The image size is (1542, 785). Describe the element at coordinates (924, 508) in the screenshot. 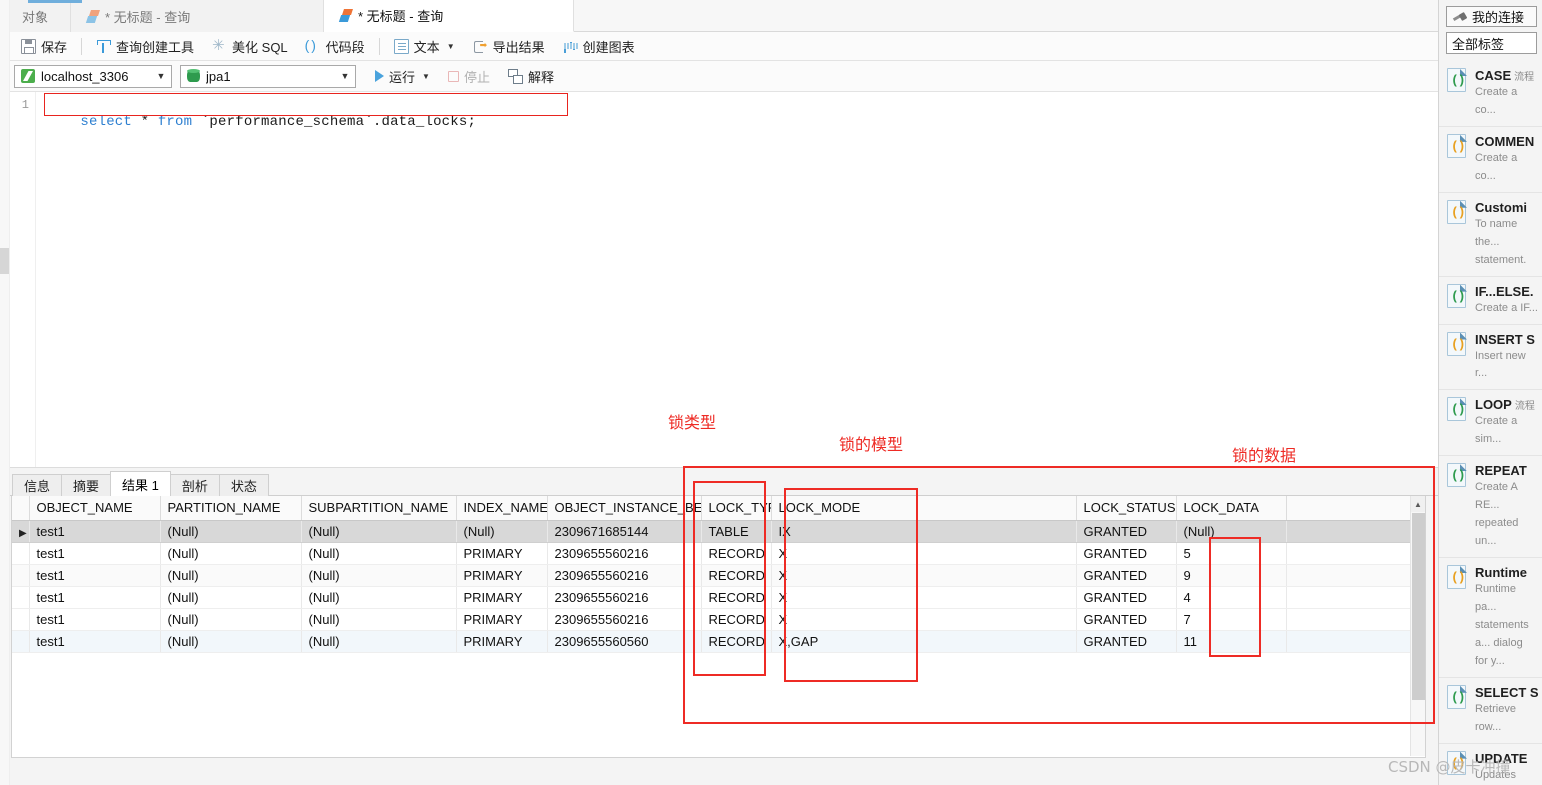

I see `column-header-lock-mode: LOCK_MODE` at that location.